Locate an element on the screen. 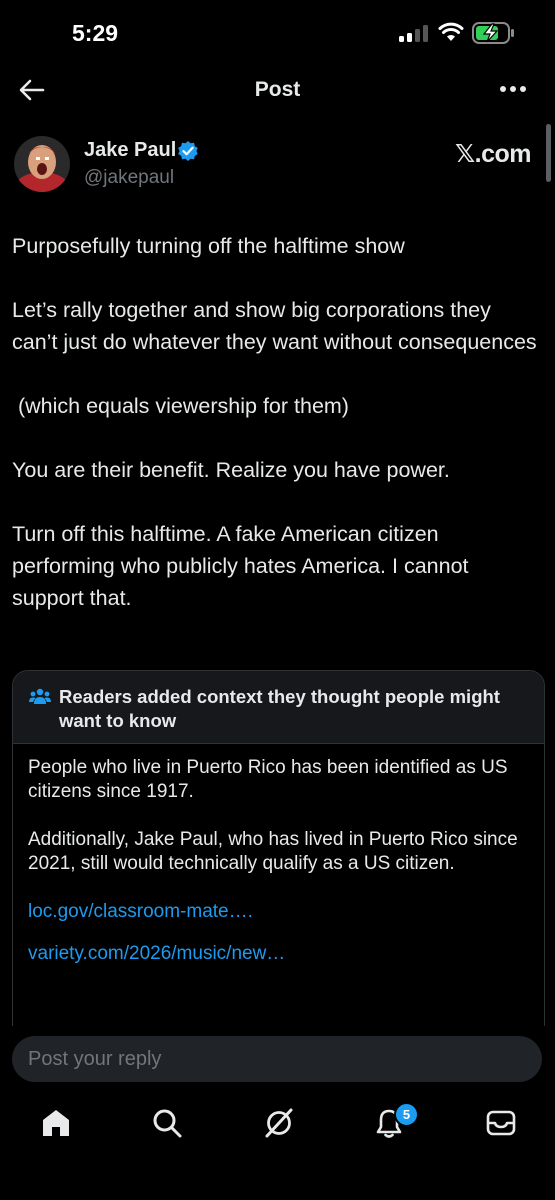 The width and height of the screenshot is (555, 1200). reply-input is located at coordinates (277, 1059).